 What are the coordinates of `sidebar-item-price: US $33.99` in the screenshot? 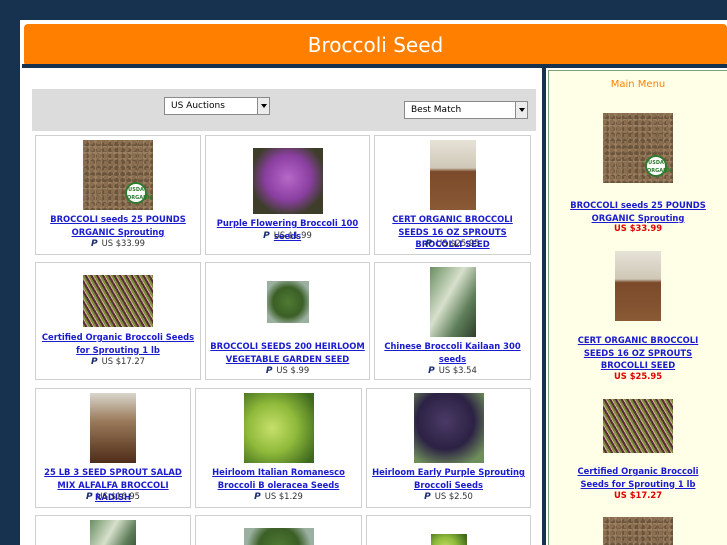 It's located at (638, 228).